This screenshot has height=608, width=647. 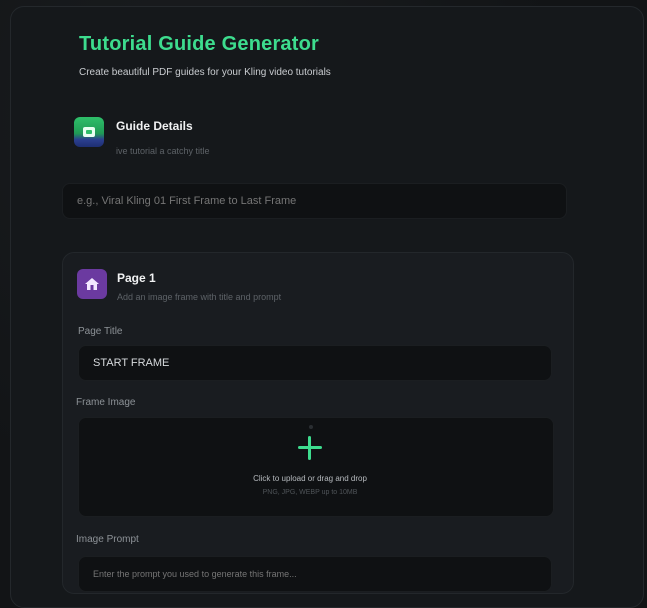 What do you see at coordinates (199, 44) in the screenshot?
I see `page-title: Tutorial Guide Generator` at bounding box center [199, 44].